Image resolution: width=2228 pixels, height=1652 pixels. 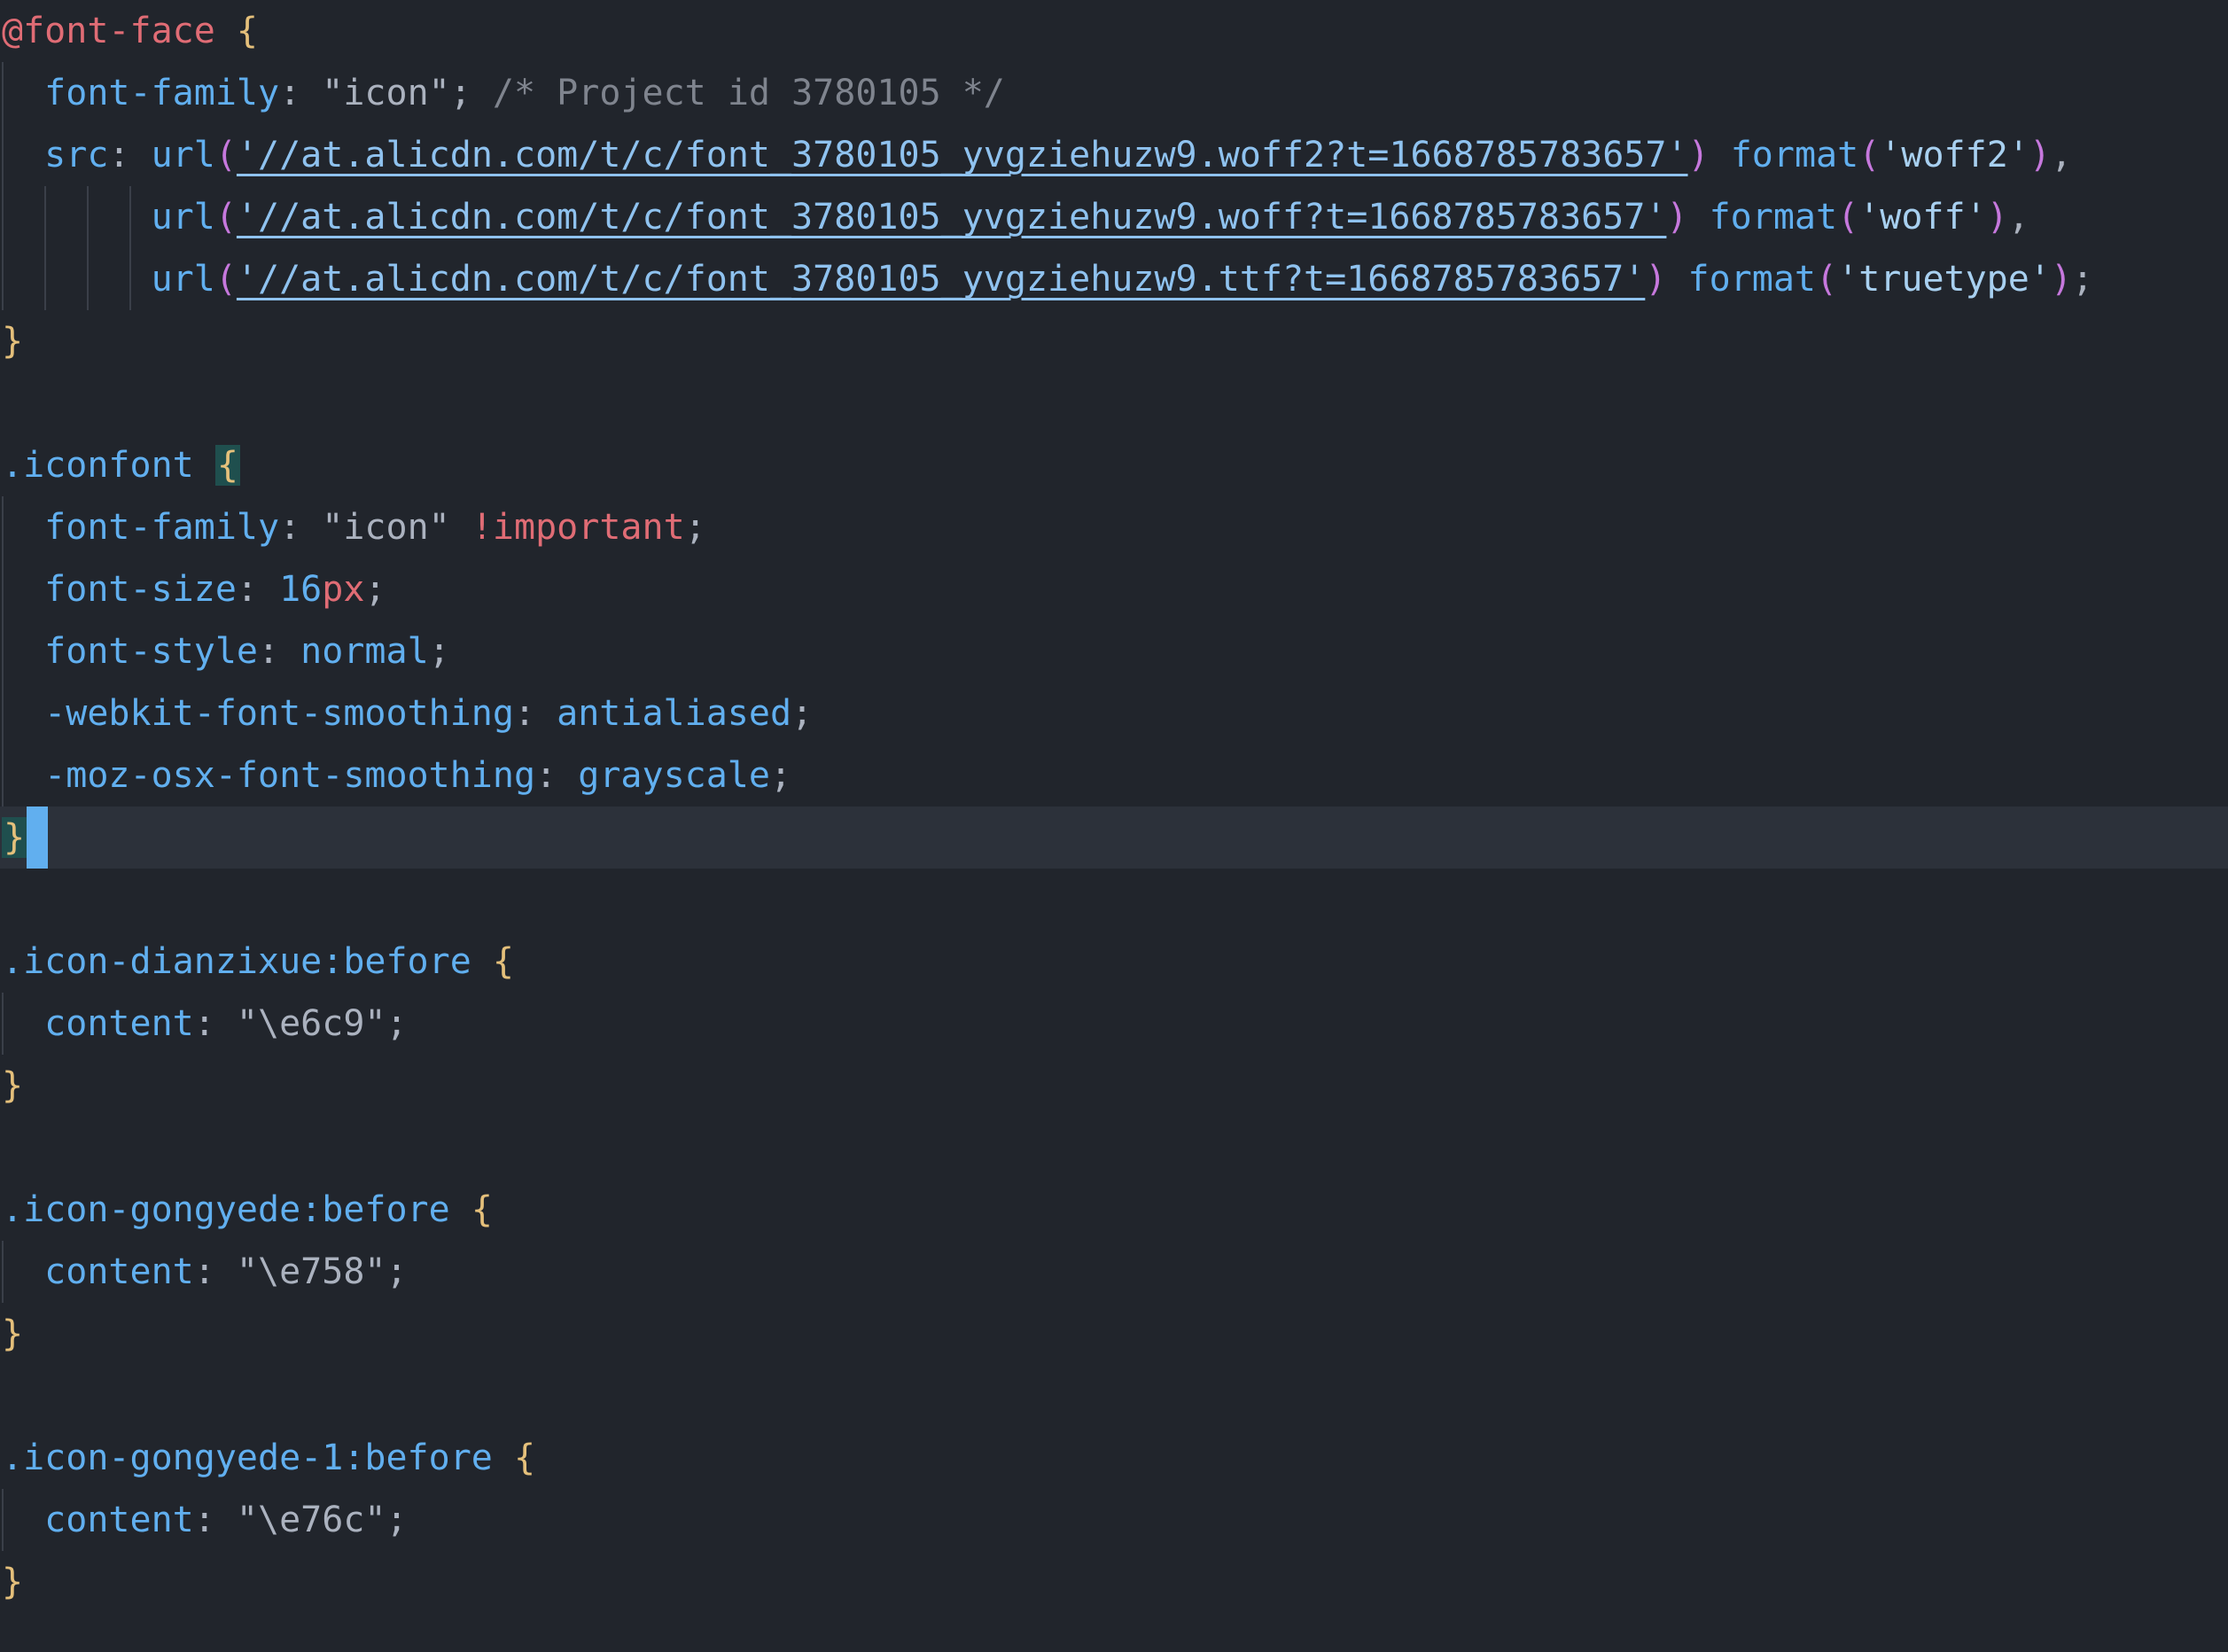 I want to click on code-token: .icon-gongyede:before, so click(x=226, y=1209).